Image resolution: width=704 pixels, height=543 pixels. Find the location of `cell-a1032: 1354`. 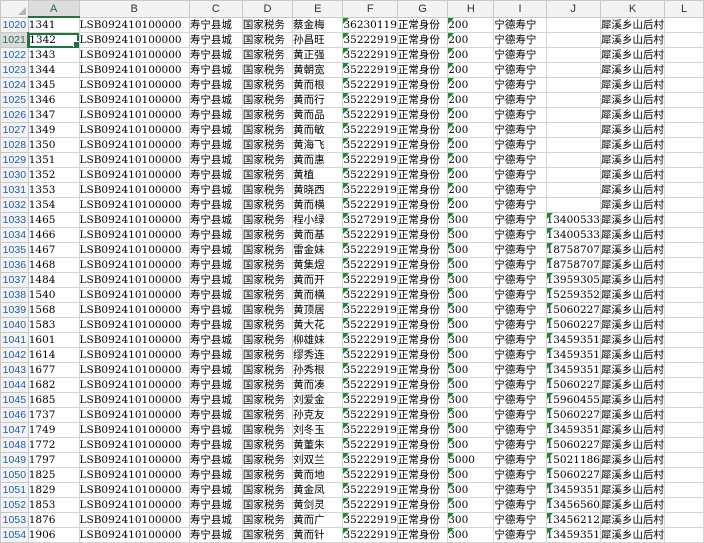

cell-a1032: 1354 is located at coordinates (53, 205).